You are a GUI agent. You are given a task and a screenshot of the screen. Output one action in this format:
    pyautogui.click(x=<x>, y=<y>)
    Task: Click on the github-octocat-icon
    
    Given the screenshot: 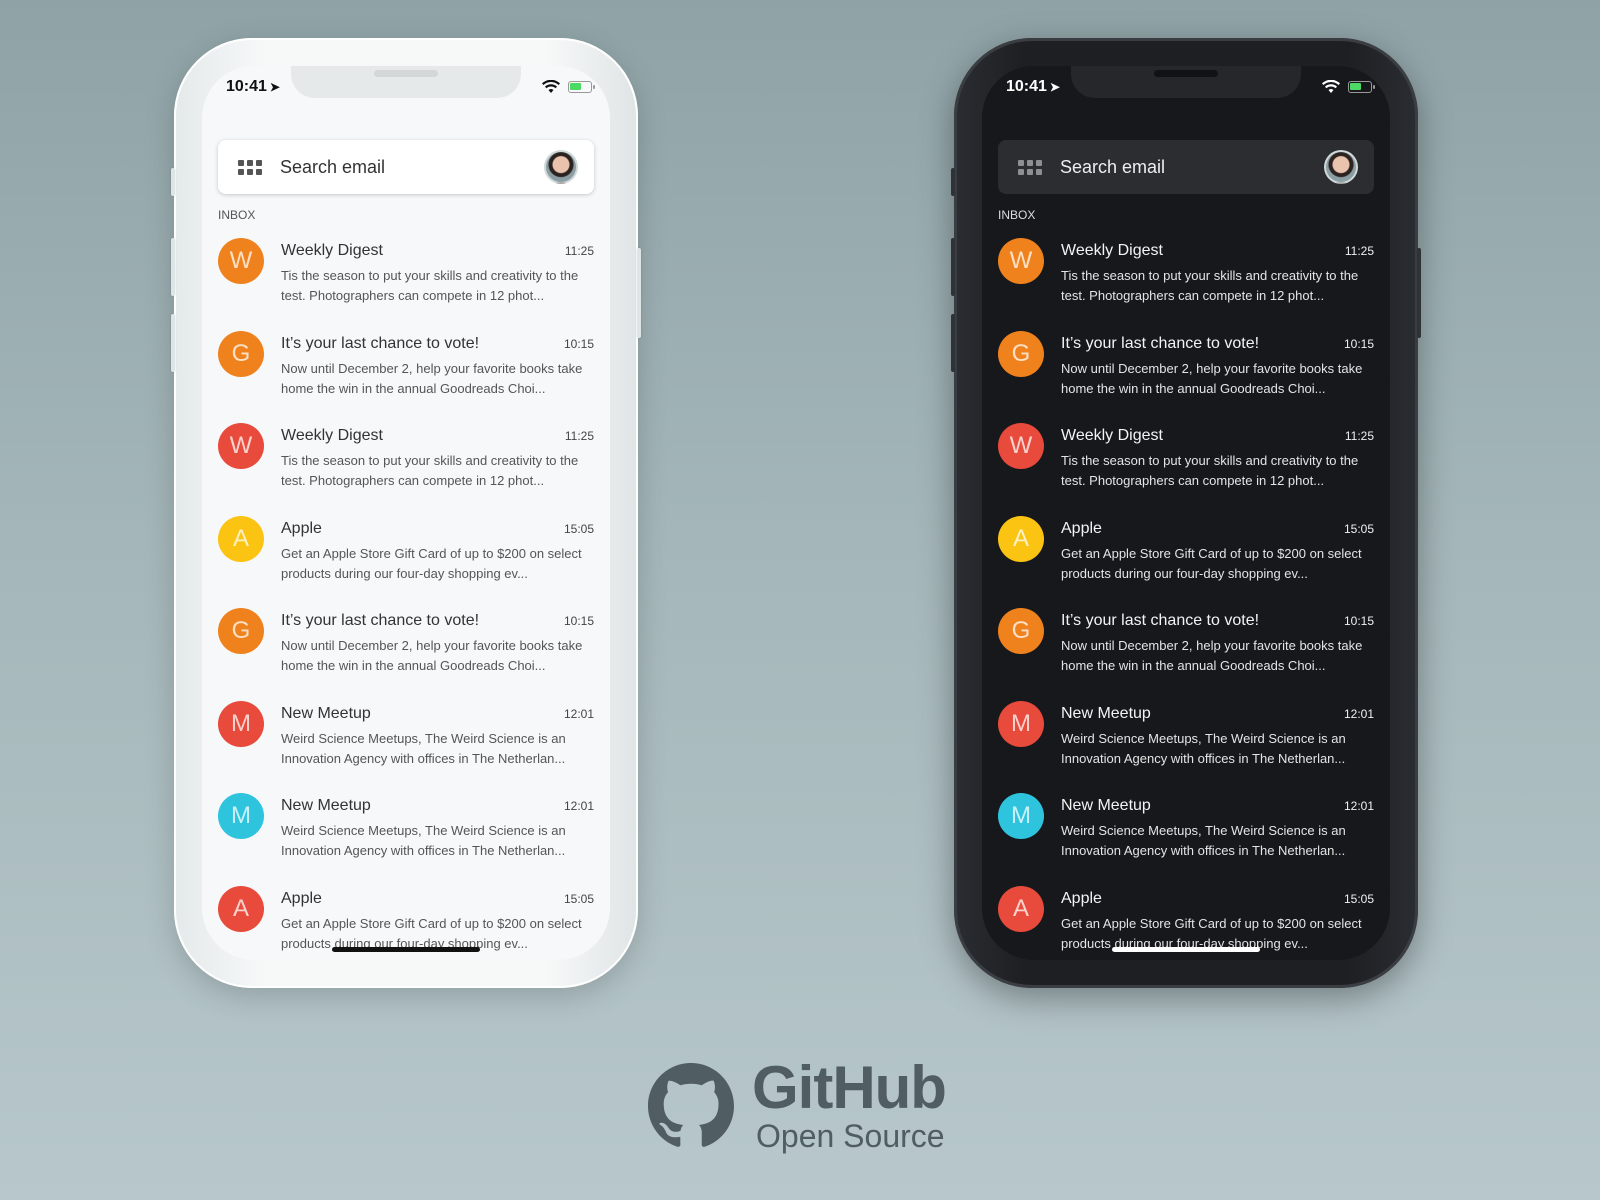 What is the action you would take?
    pyautogui.click(x=691, y=1105)
    